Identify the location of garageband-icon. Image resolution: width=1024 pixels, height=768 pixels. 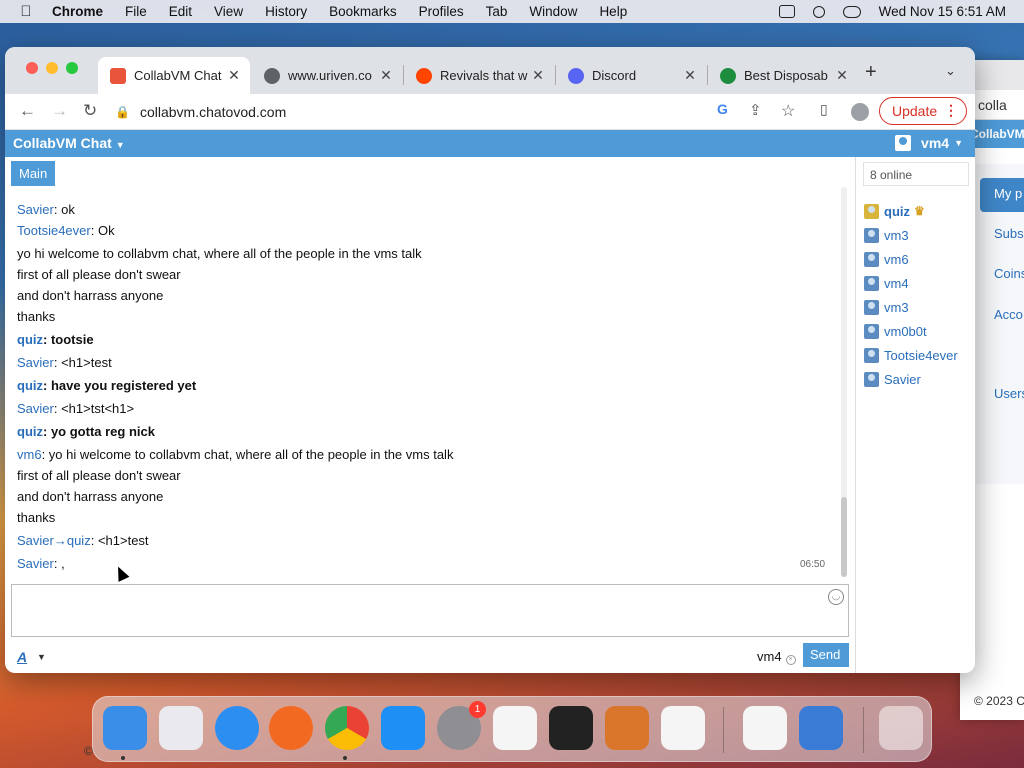
(627, 728).